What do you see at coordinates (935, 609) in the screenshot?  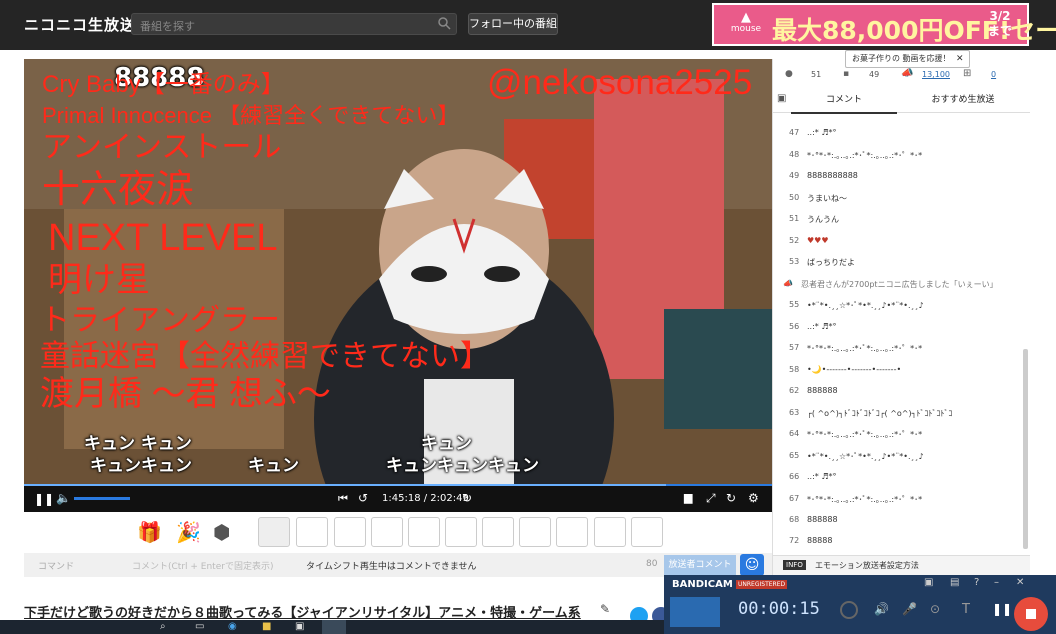 I see `cursor-icon: ⊙` at bounding box center [935, 609].